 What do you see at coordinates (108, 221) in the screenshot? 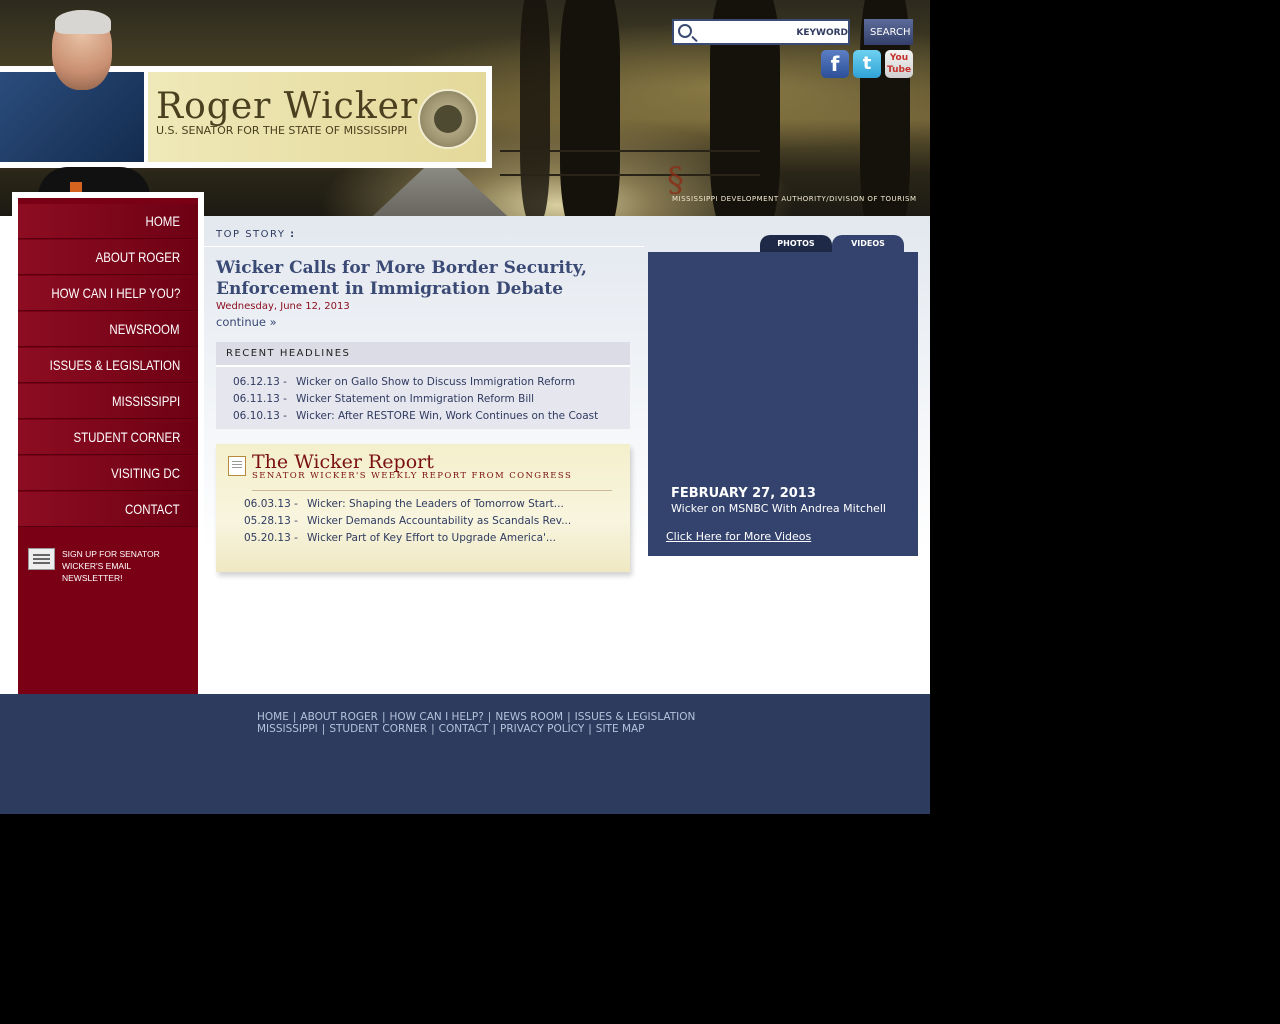
I see `nav-item-home: HOME` at bounding box center [108, 221].